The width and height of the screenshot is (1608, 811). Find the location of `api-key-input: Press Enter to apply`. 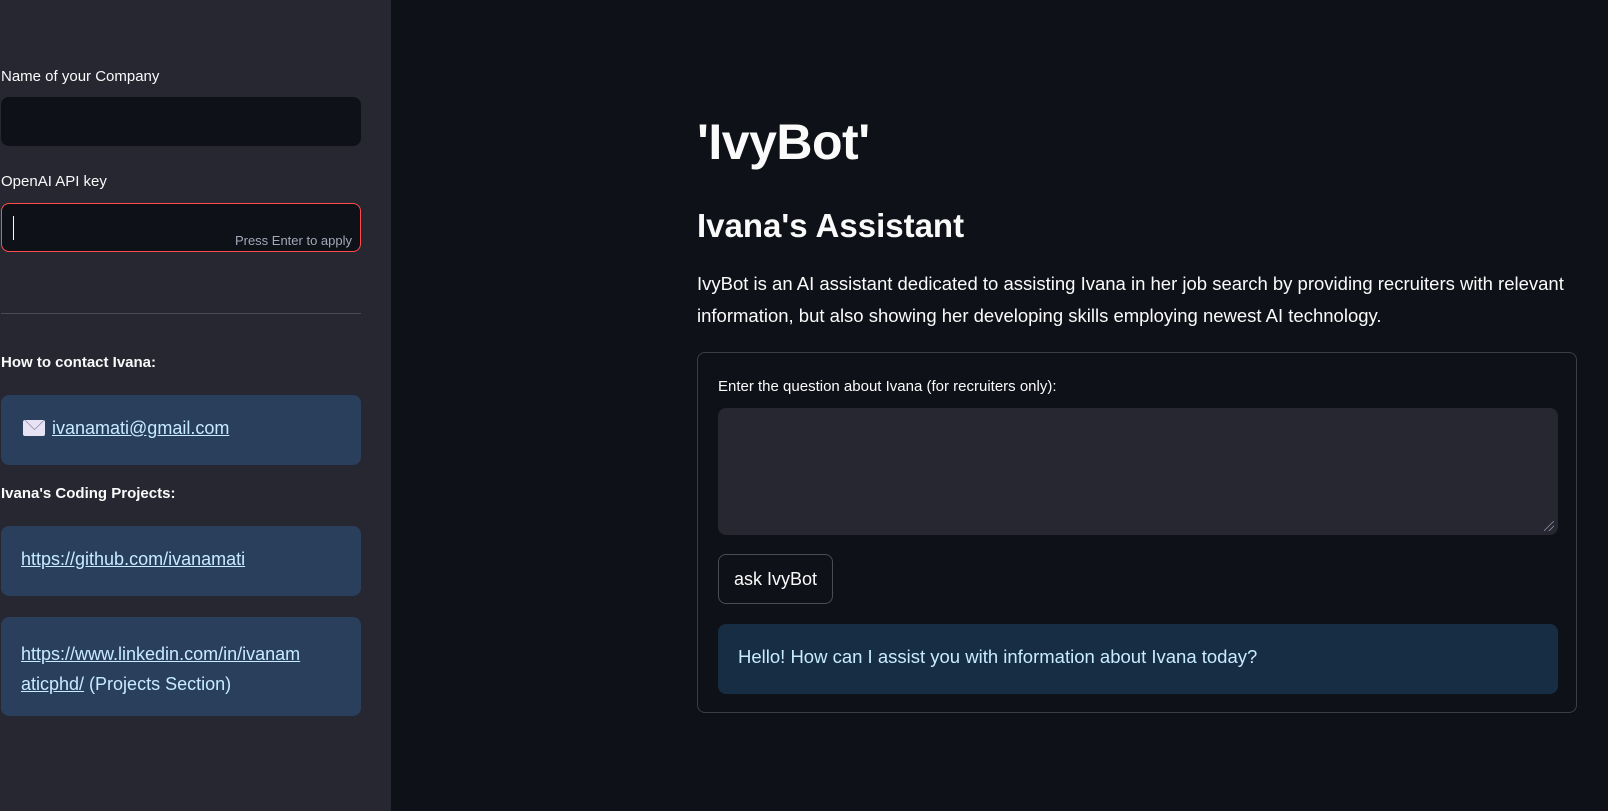

api-key-input: Press Enter to apply is located at coordinates (181, 227).